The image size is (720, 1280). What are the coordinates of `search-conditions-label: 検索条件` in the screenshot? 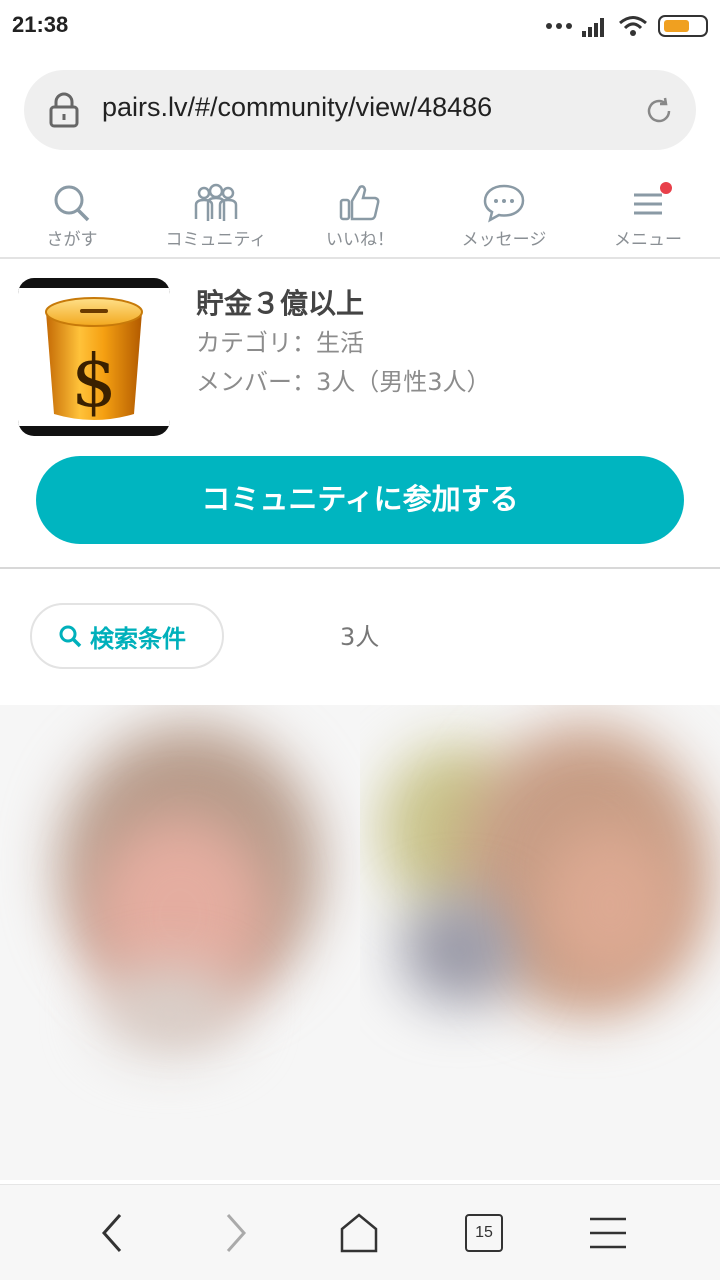 It's located at (138, 638).